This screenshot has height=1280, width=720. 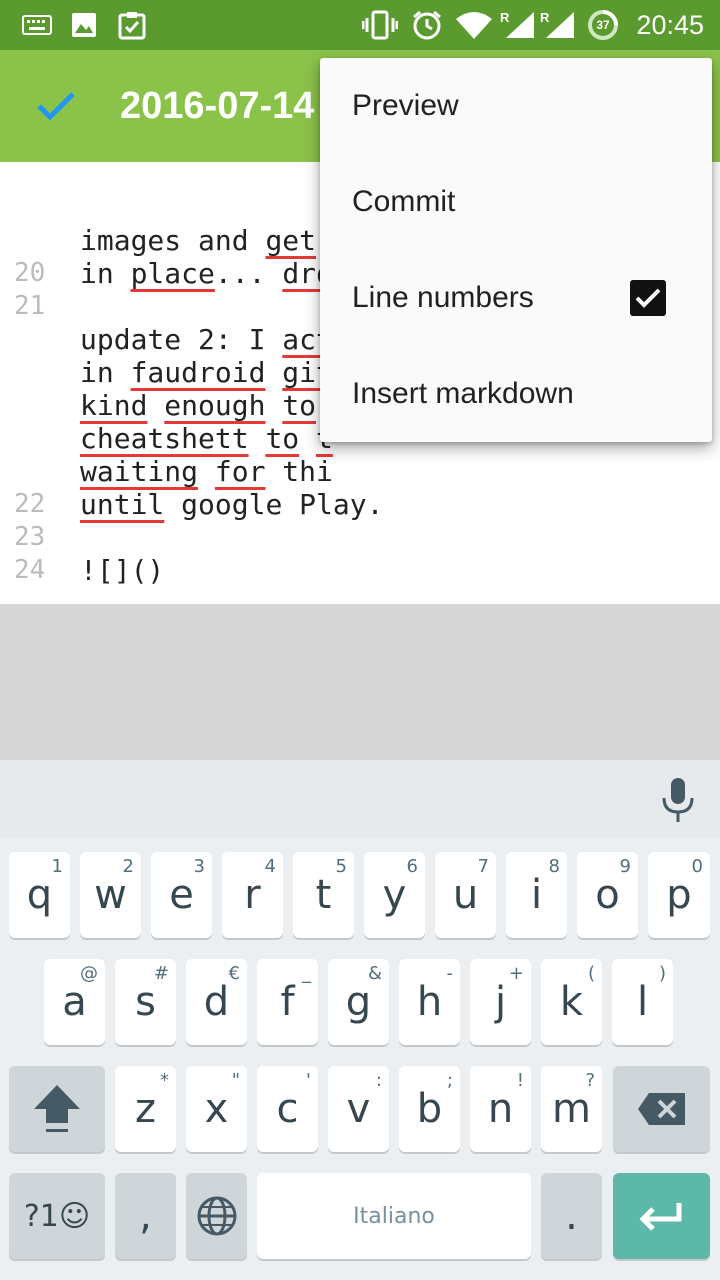 What do you see at coordinates (427, 25) in the screenshot?
I see `alarm-icon` at bounding box center [427, 25].